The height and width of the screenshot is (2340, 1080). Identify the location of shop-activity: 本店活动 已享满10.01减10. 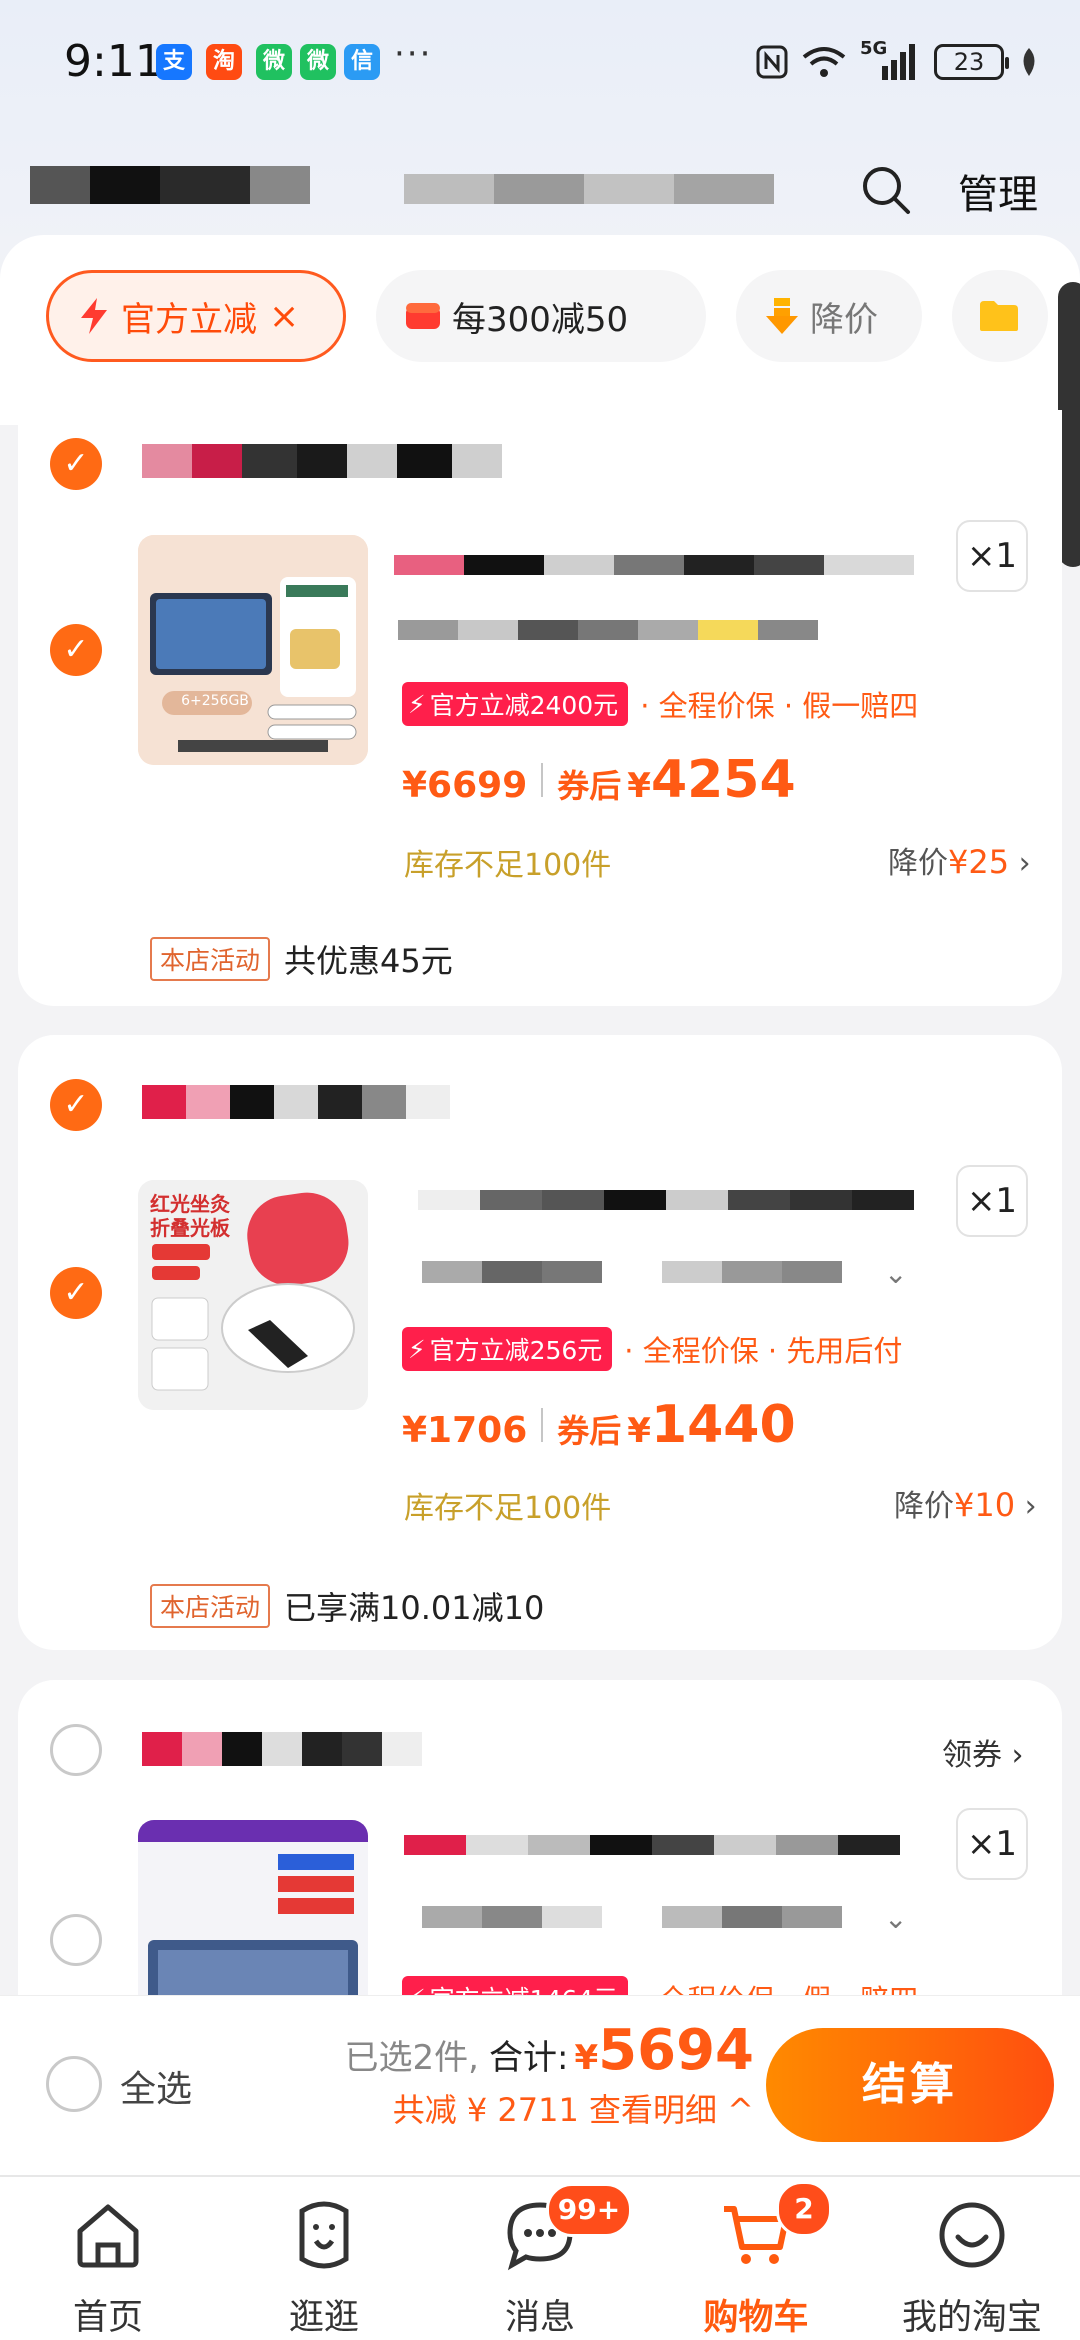
(347, 1606).